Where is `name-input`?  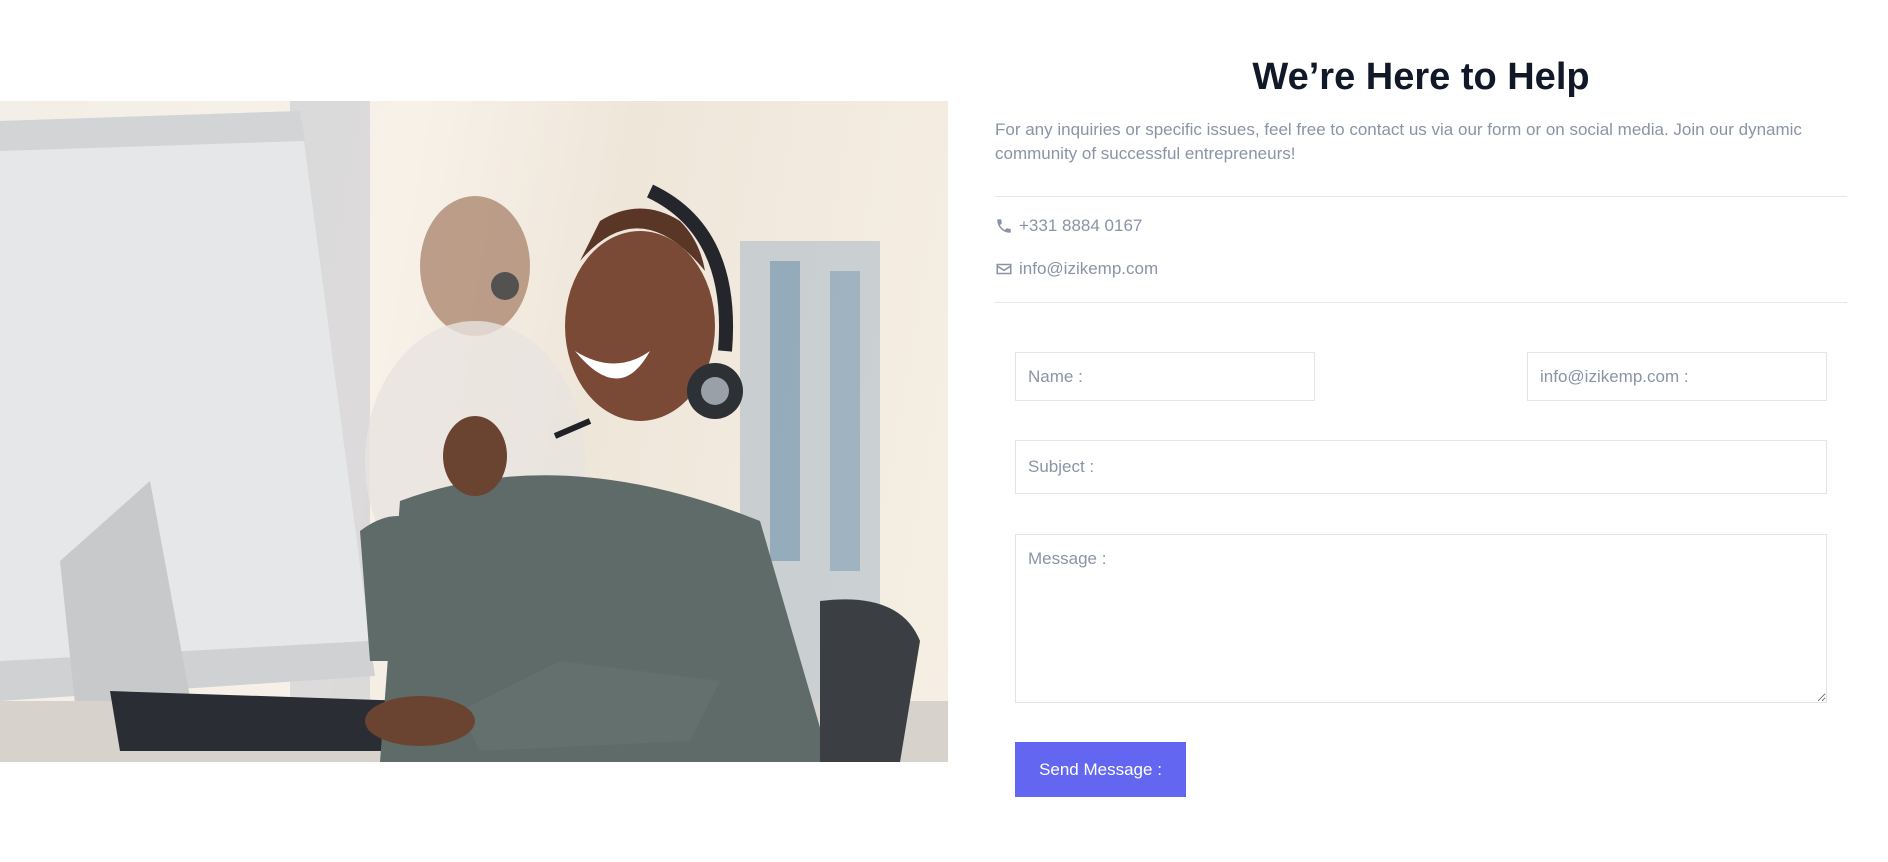
name-input is located at coordinates (1165, 376).